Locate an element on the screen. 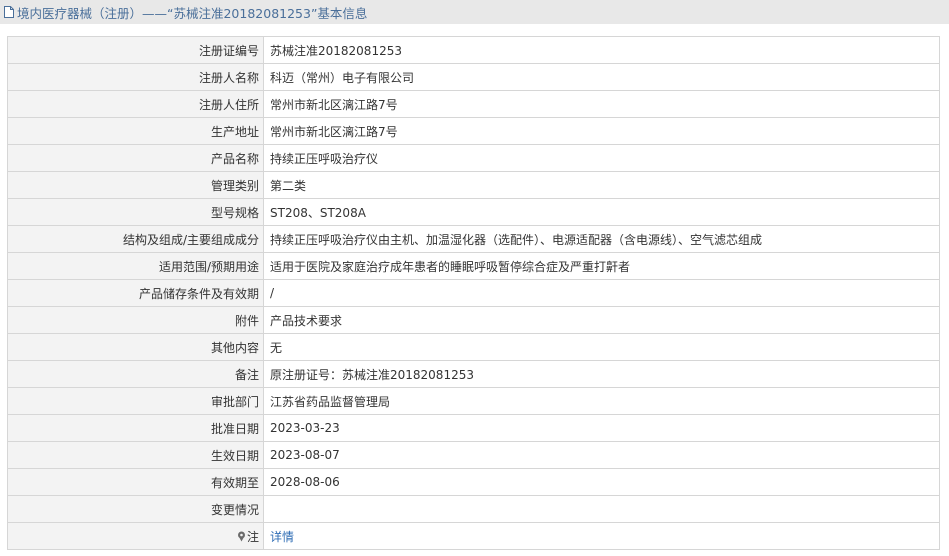 This screenshot has width=949, height=556. field-value: 无 is located at coordinates (601, 347).